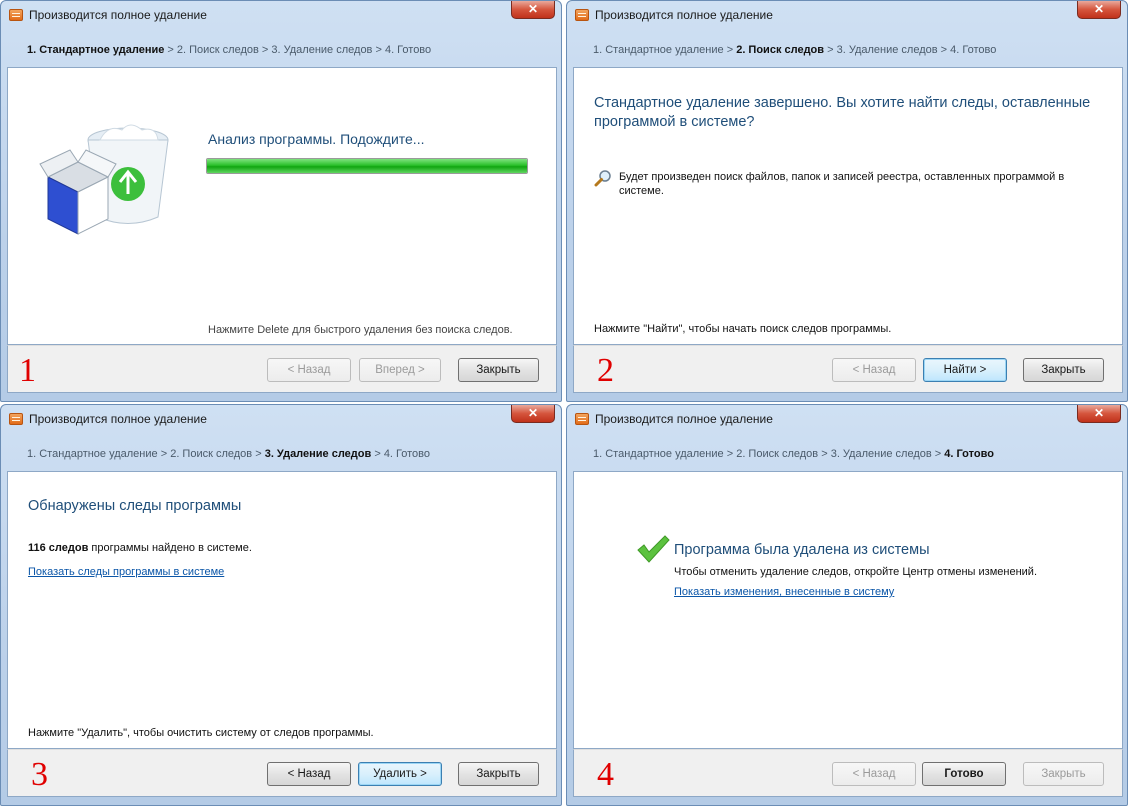  What do you see at coordinates (39, 774) in the screenshot?
I see `step-number: 3` at bounding box center [39, 774].